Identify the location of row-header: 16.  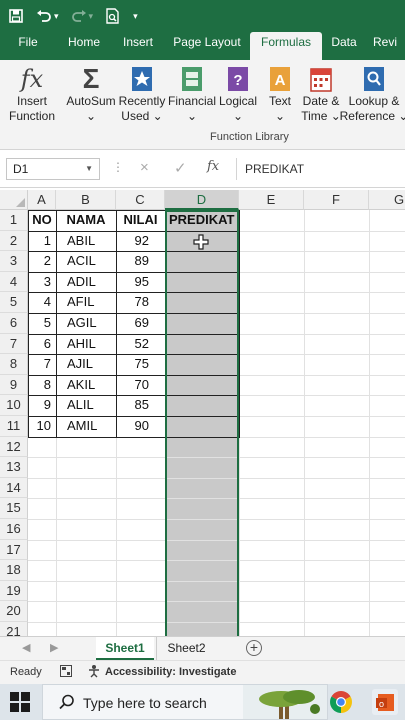
(14, 529).